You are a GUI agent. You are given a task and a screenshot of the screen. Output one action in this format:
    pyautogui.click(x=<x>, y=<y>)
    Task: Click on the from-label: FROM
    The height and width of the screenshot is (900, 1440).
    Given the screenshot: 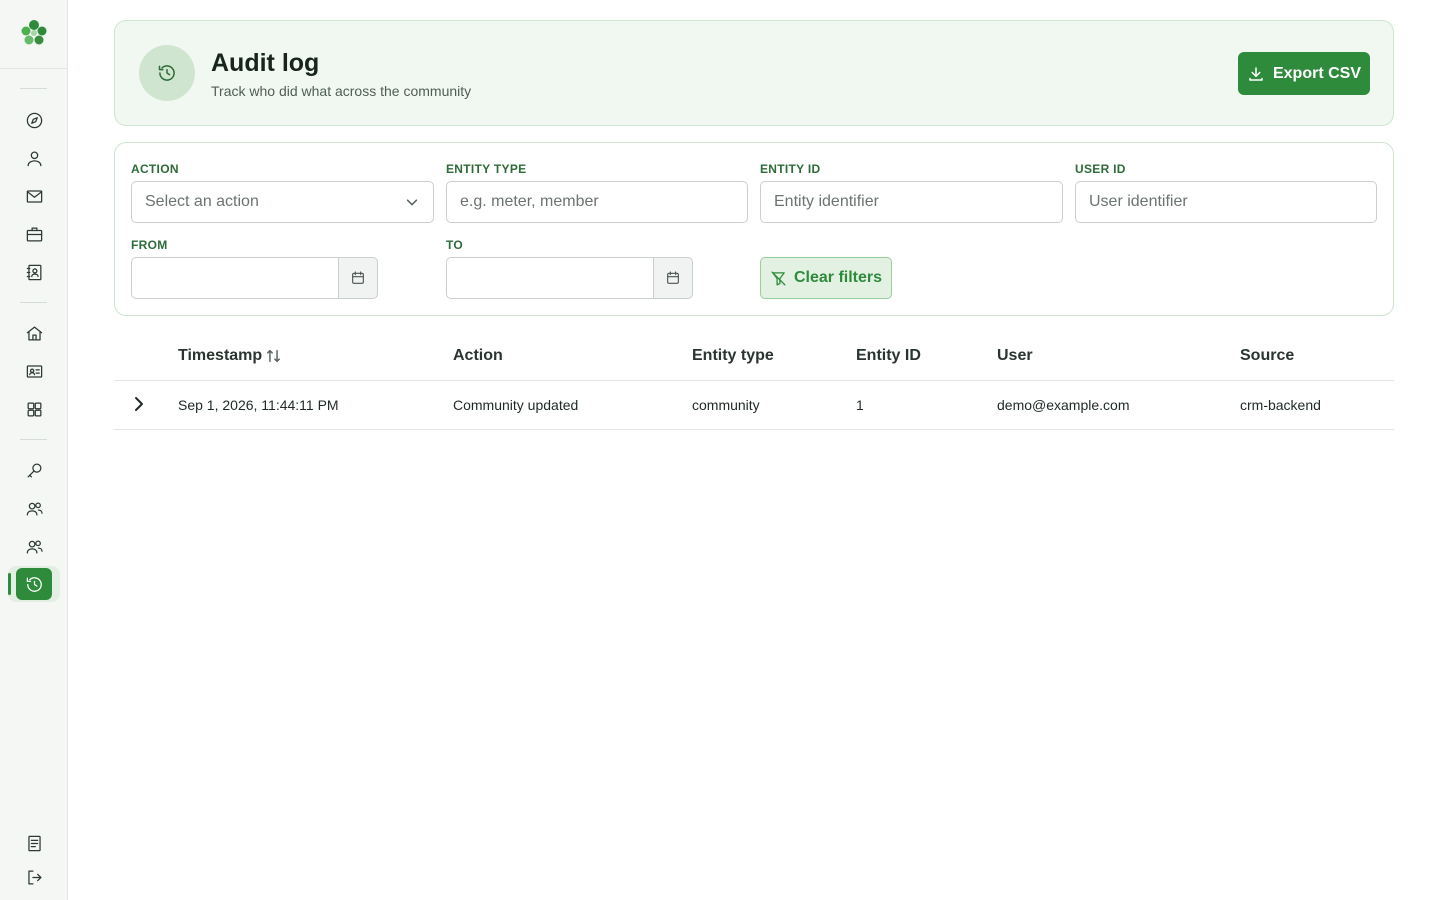 What is the action you would take?
    pyautogui.click(x=149, y=245)
    